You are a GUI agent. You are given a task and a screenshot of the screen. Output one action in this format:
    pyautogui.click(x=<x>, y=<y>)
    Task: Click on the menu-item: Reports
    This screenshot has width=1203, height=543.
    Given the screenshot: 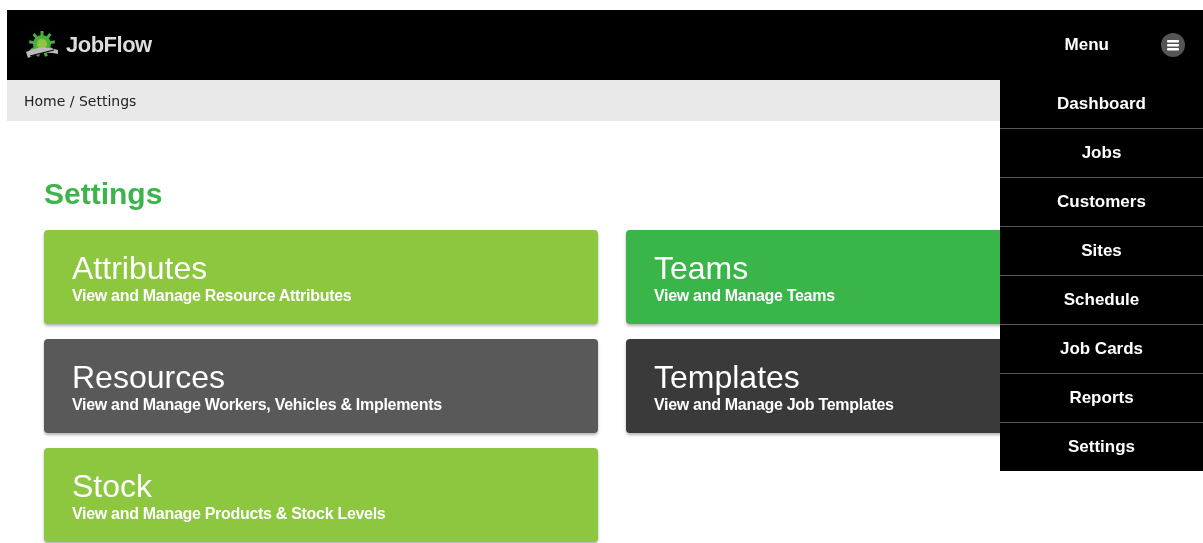 What is the action you would take?
    pyautogui.click(x=1101, y=397)
    